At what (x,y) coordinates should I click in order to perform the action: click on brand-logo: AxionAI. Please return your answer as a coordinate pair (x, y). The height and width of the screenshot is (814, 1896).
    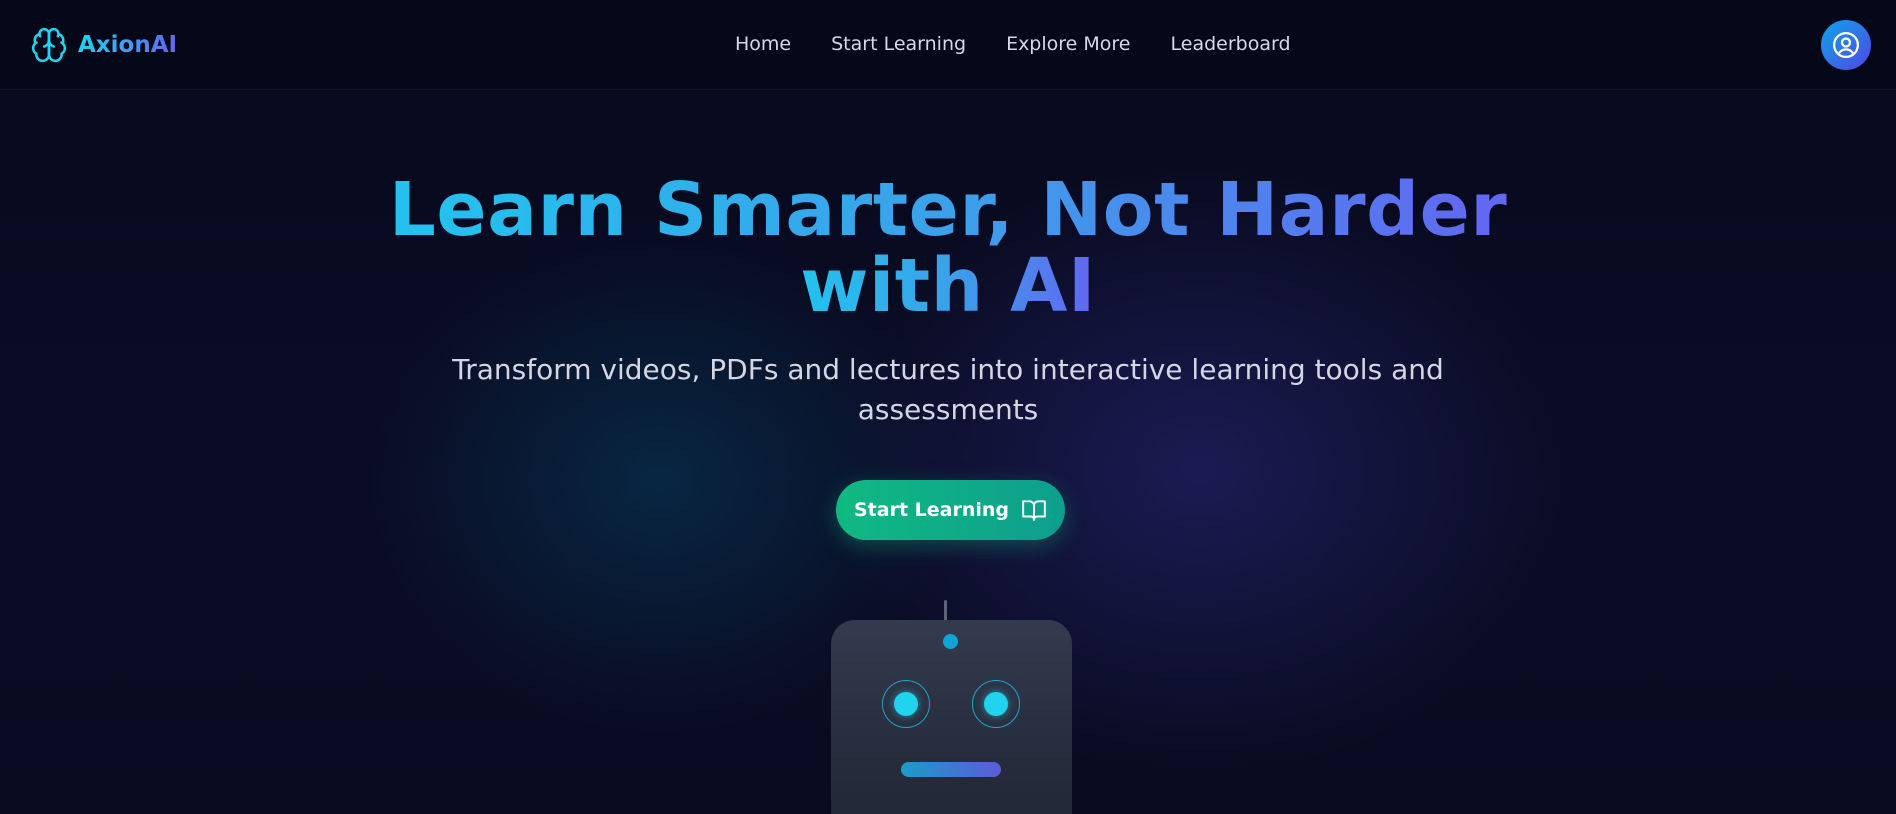
    Looking at the image, I should click on (103, 45).